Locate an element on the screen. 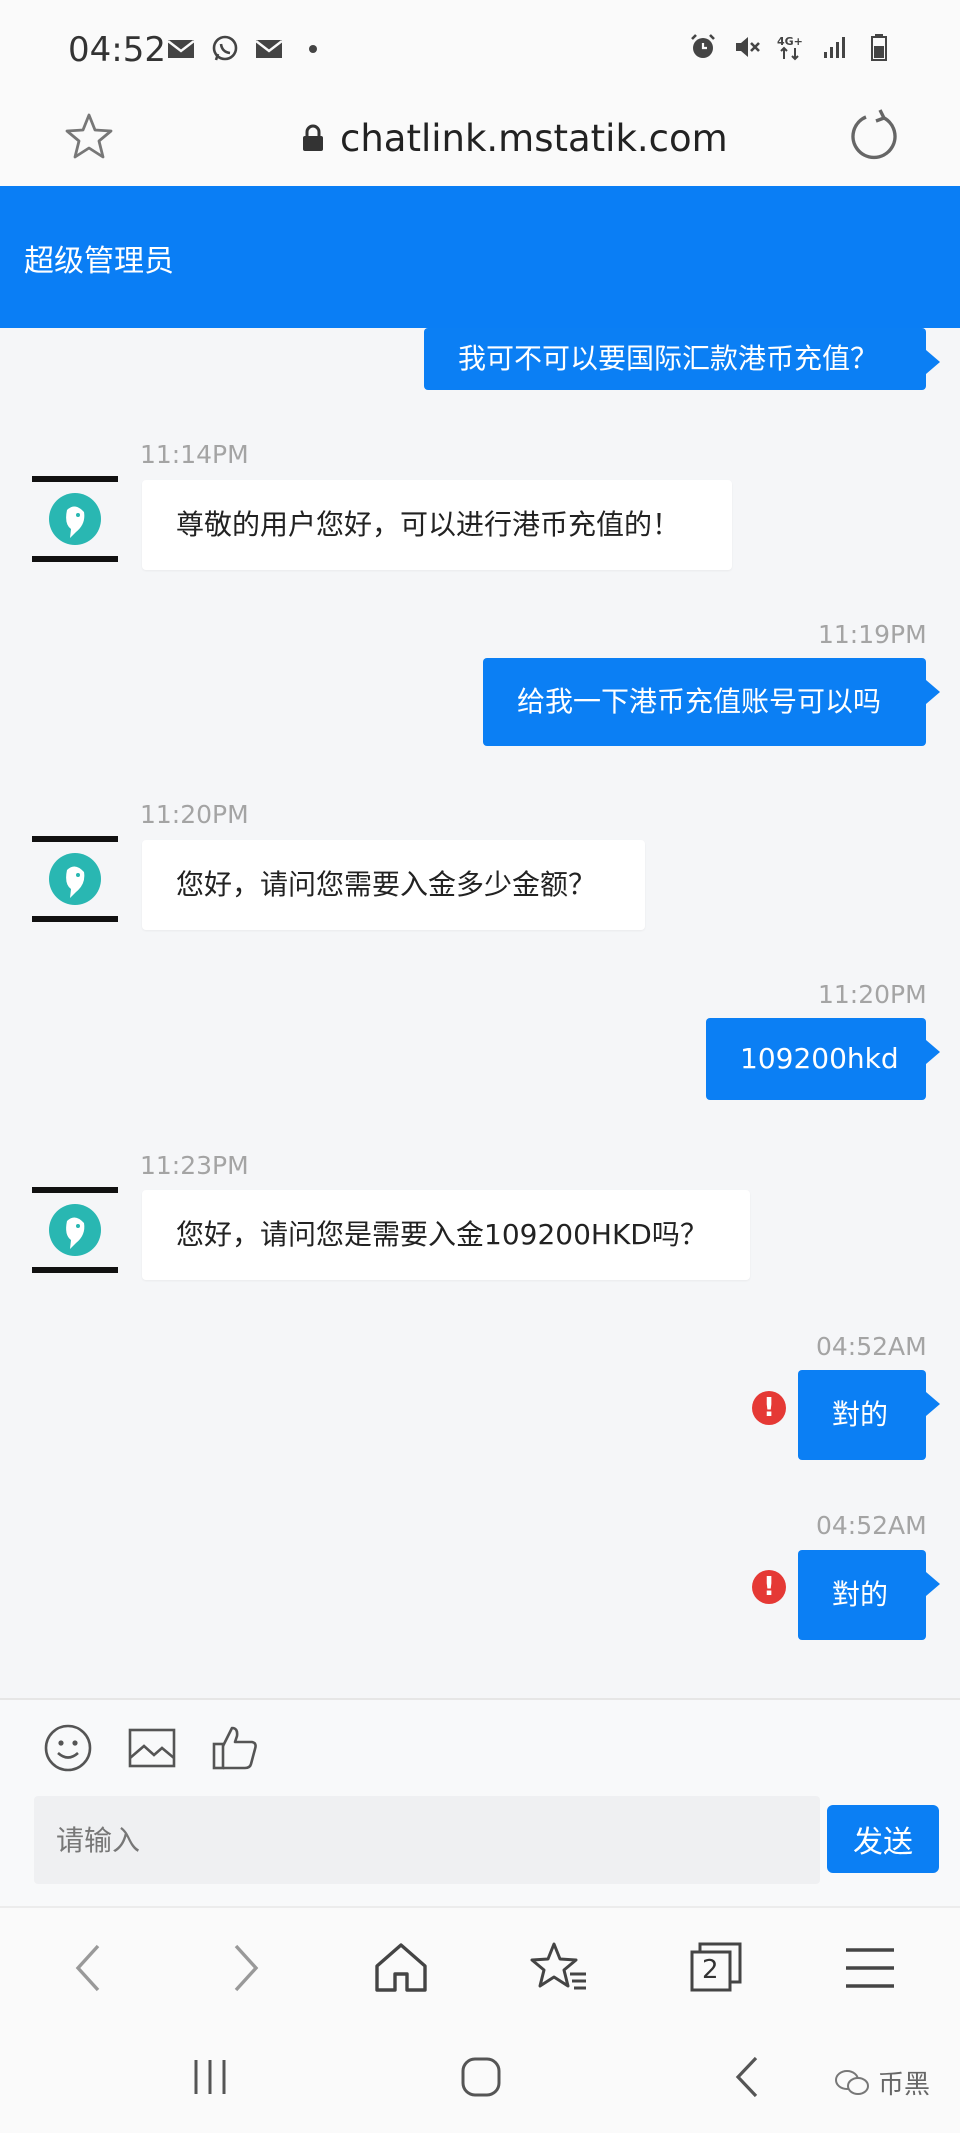 This screenshot has height=2133, width=960. incoming-message: 尊敬的用户您好，可以进行港币充值的！ is located at coordinates (437, 525).